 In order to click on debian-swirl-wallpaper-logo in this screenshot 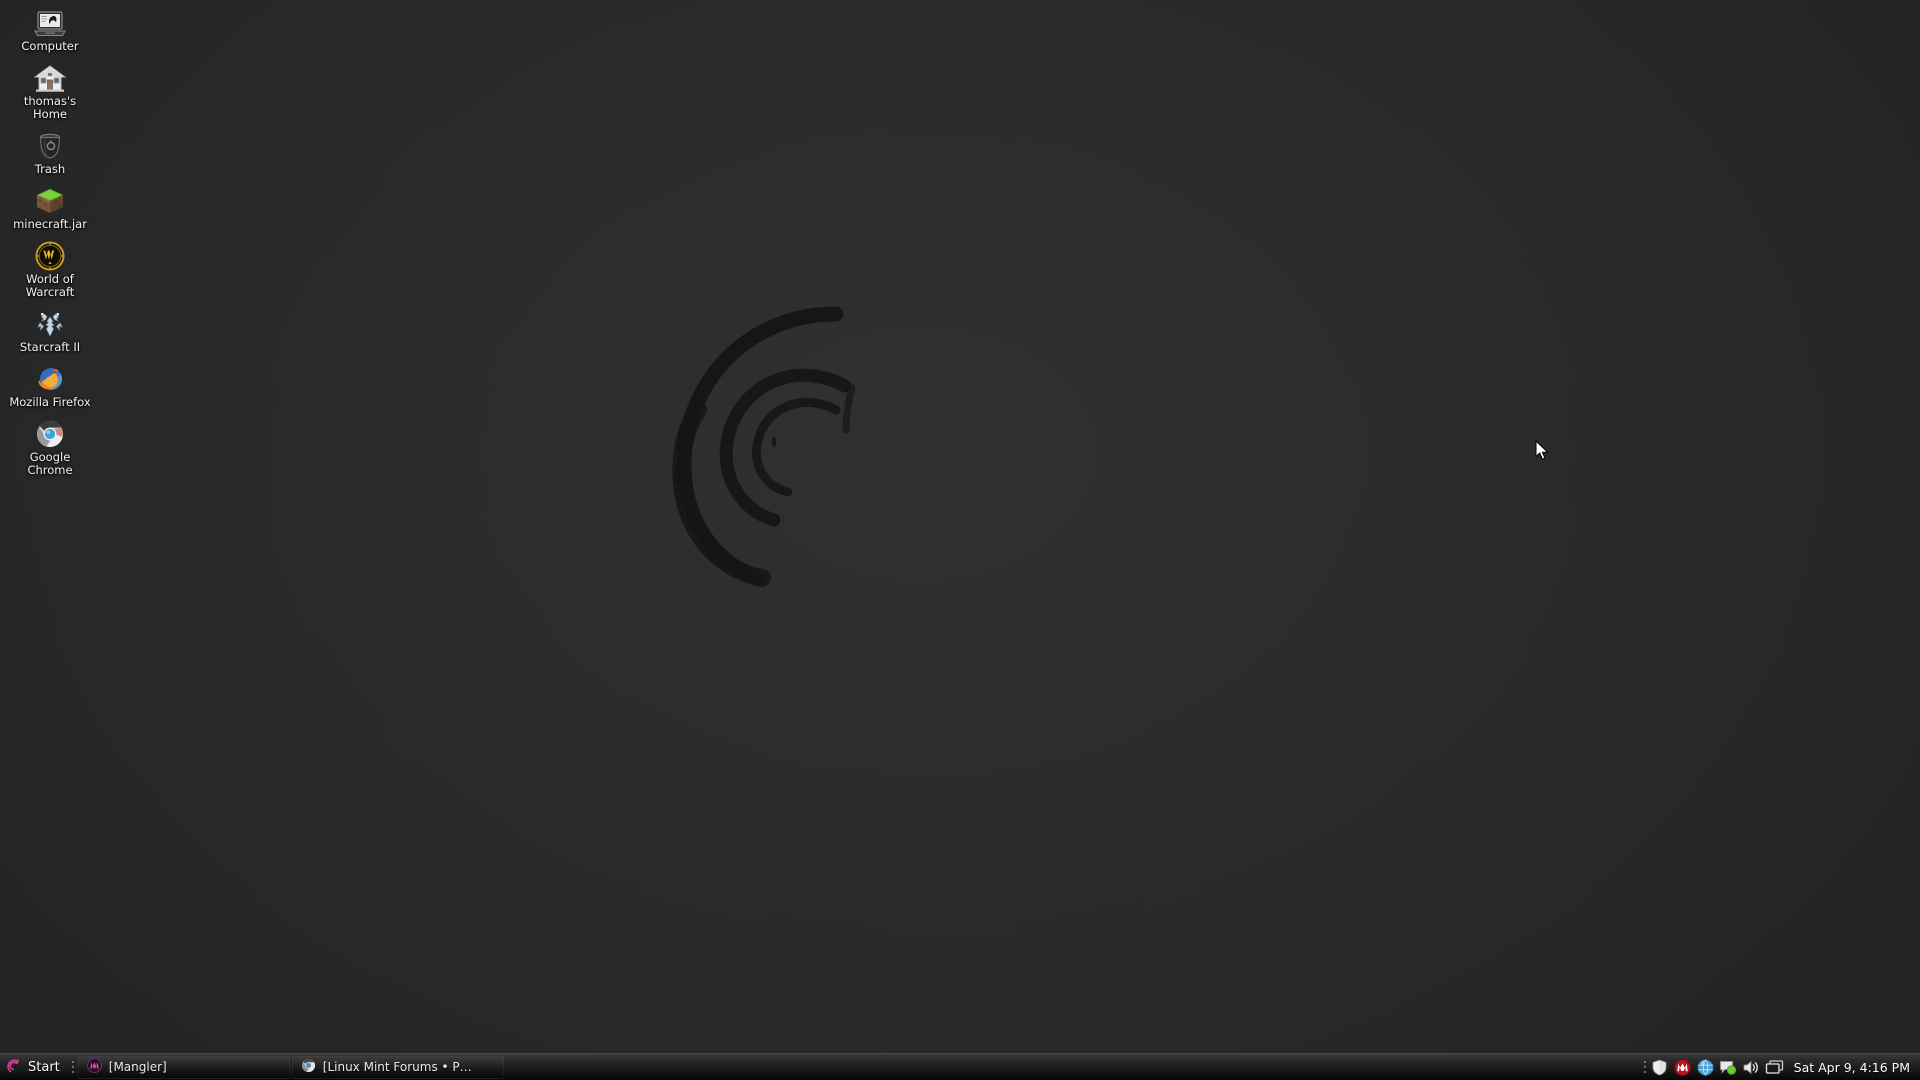, I will do `click(790, 440)`.